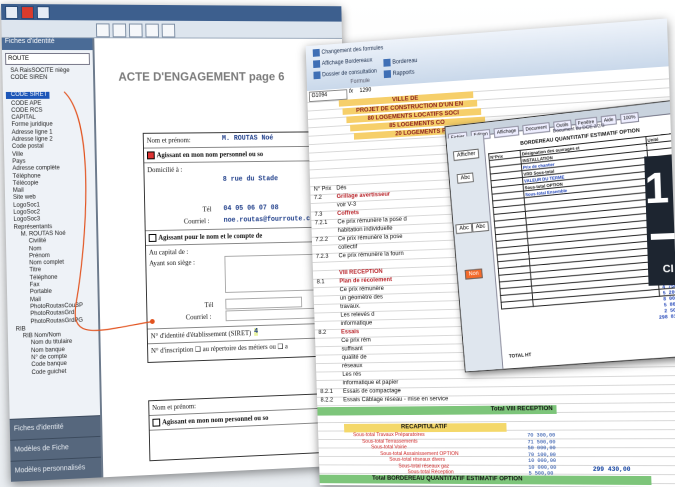 This screenshot has width=675, height=487. I want to click on ribbon-group-label: Formule, so click(360, 81).